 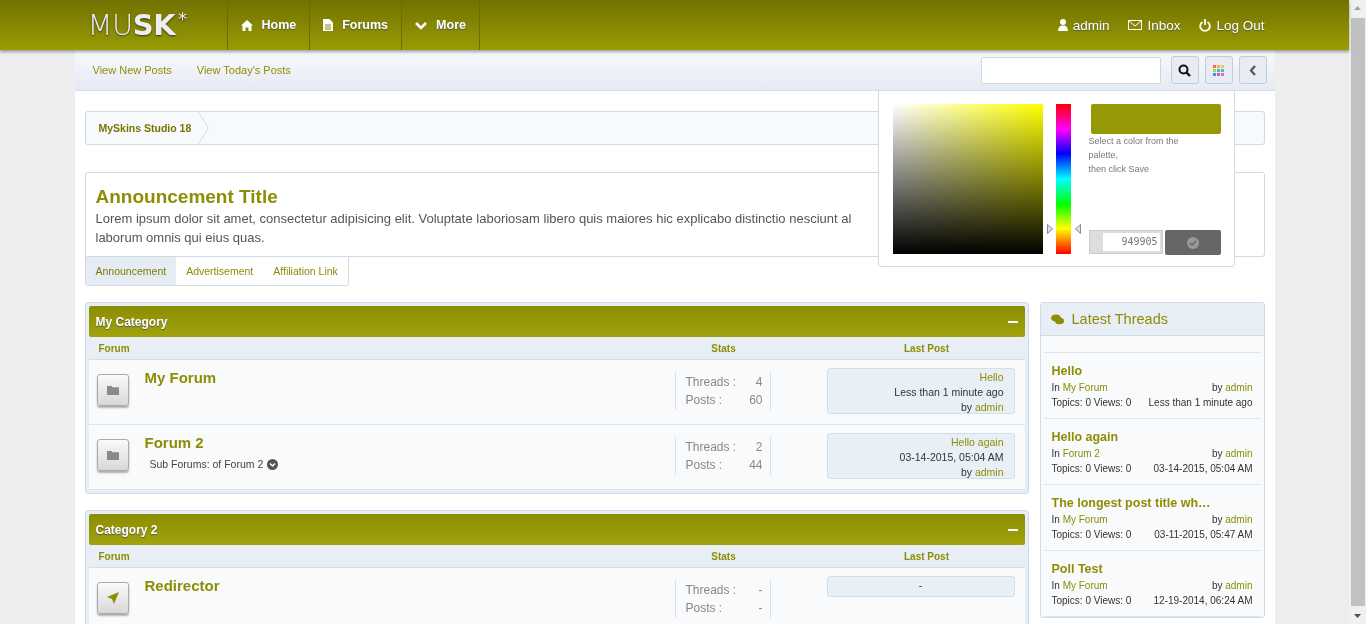 I want to click on check-circle-icon, so click(x=1192, y=242).